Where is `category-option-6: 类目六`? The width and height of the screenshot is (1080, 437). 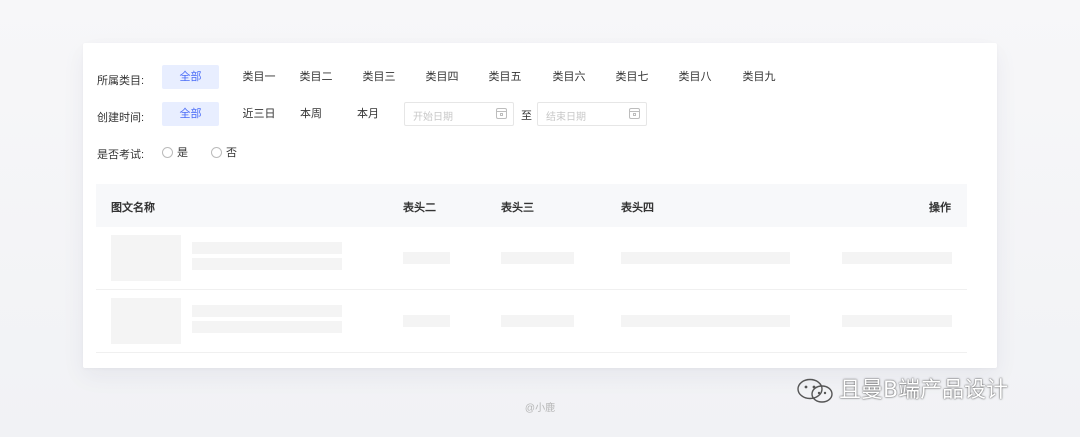 category-option-6: 类目六 is located at coordinates (569, 77).